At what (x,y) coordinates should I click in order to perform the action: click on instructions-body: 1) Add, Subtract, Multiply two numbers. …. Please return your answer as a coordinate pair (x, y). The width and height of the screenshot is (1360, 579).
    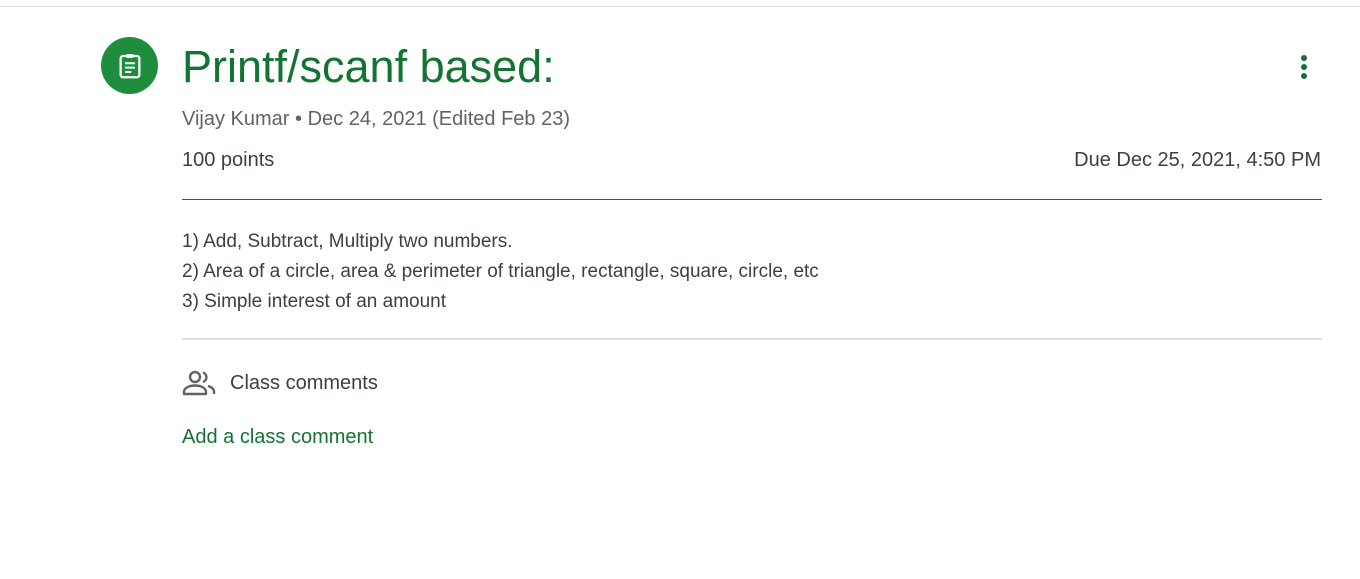
    Looking at the image, I should click on (500, 272).